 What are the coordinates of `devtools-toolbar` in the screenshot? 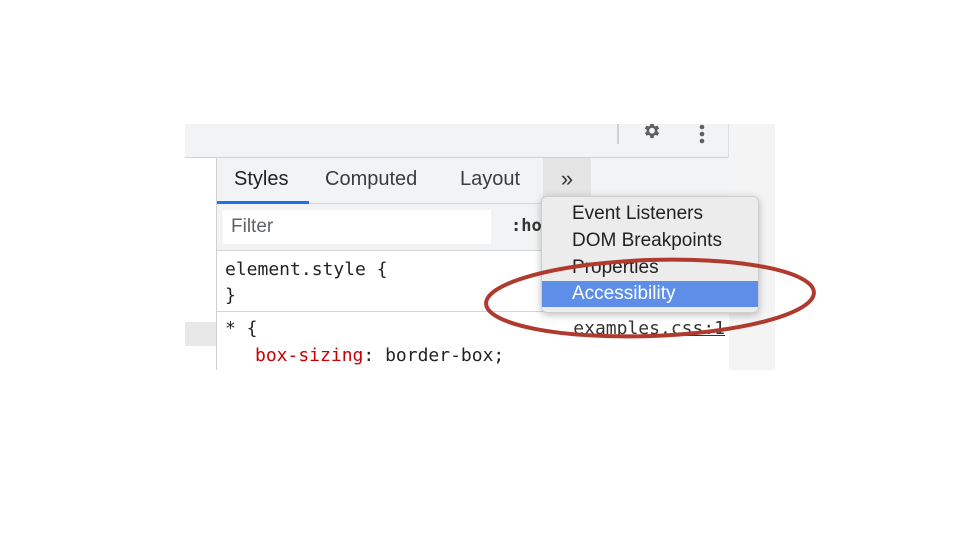 It's located at (456, 141).